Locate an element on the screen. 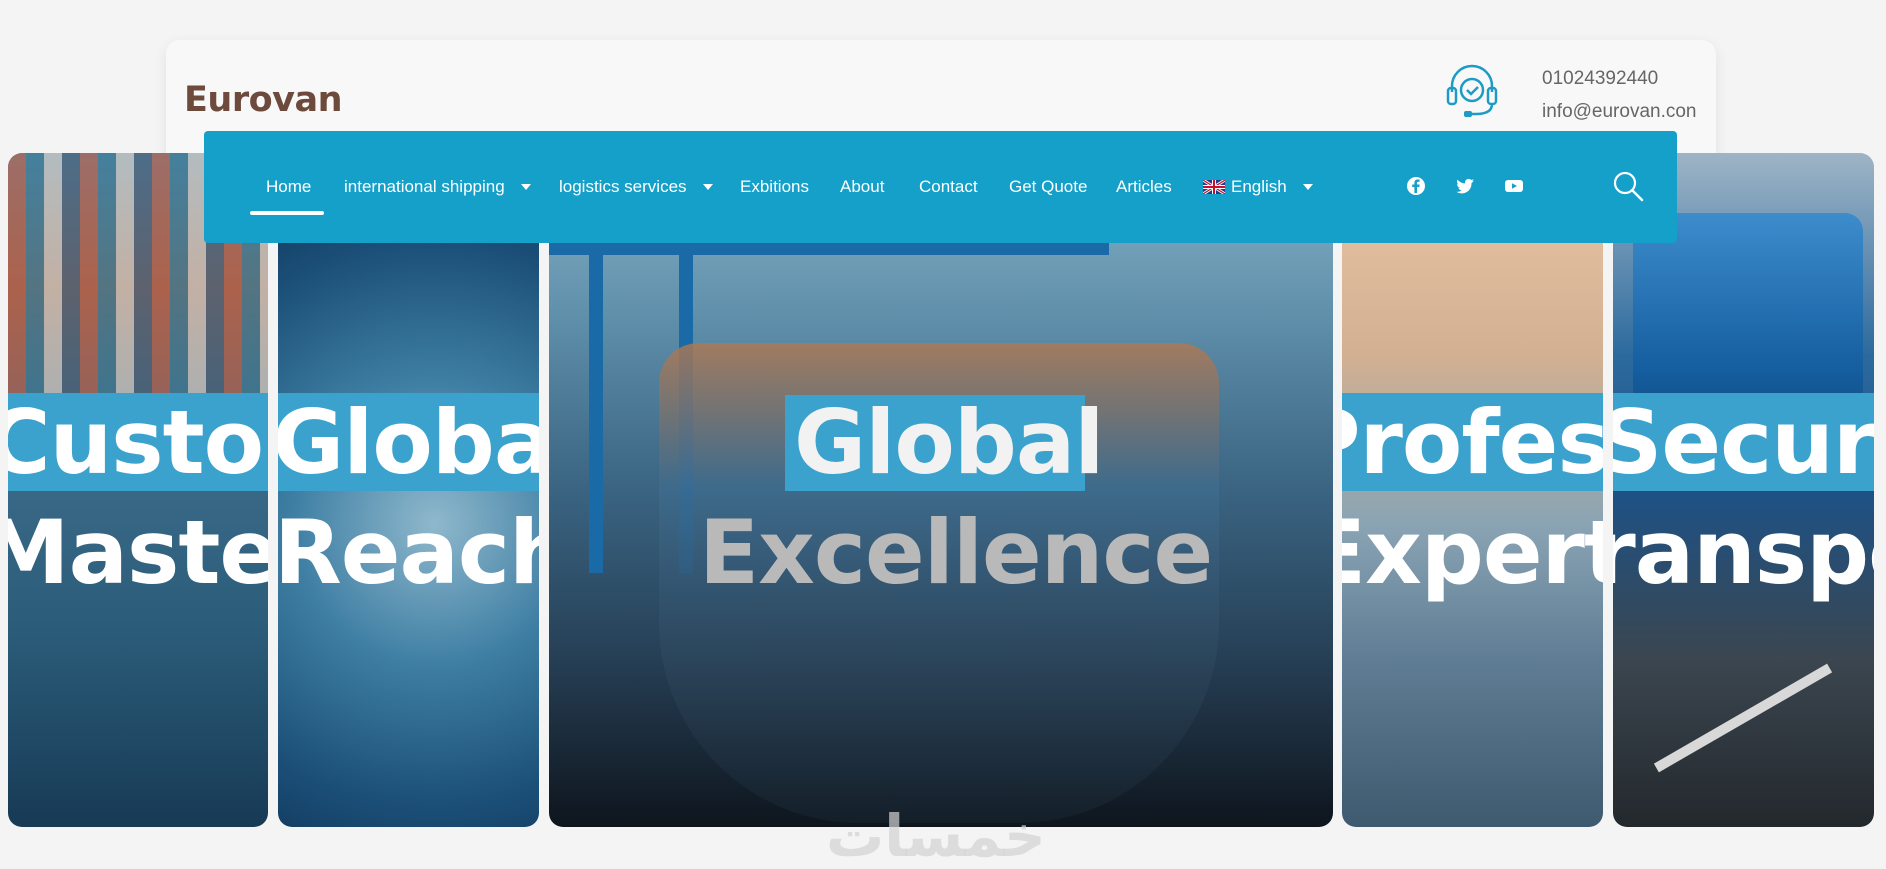 This screenshot has width=1886, height=869. slide-panel-4: Professio Expertis is located at coordinates (1472, 490).